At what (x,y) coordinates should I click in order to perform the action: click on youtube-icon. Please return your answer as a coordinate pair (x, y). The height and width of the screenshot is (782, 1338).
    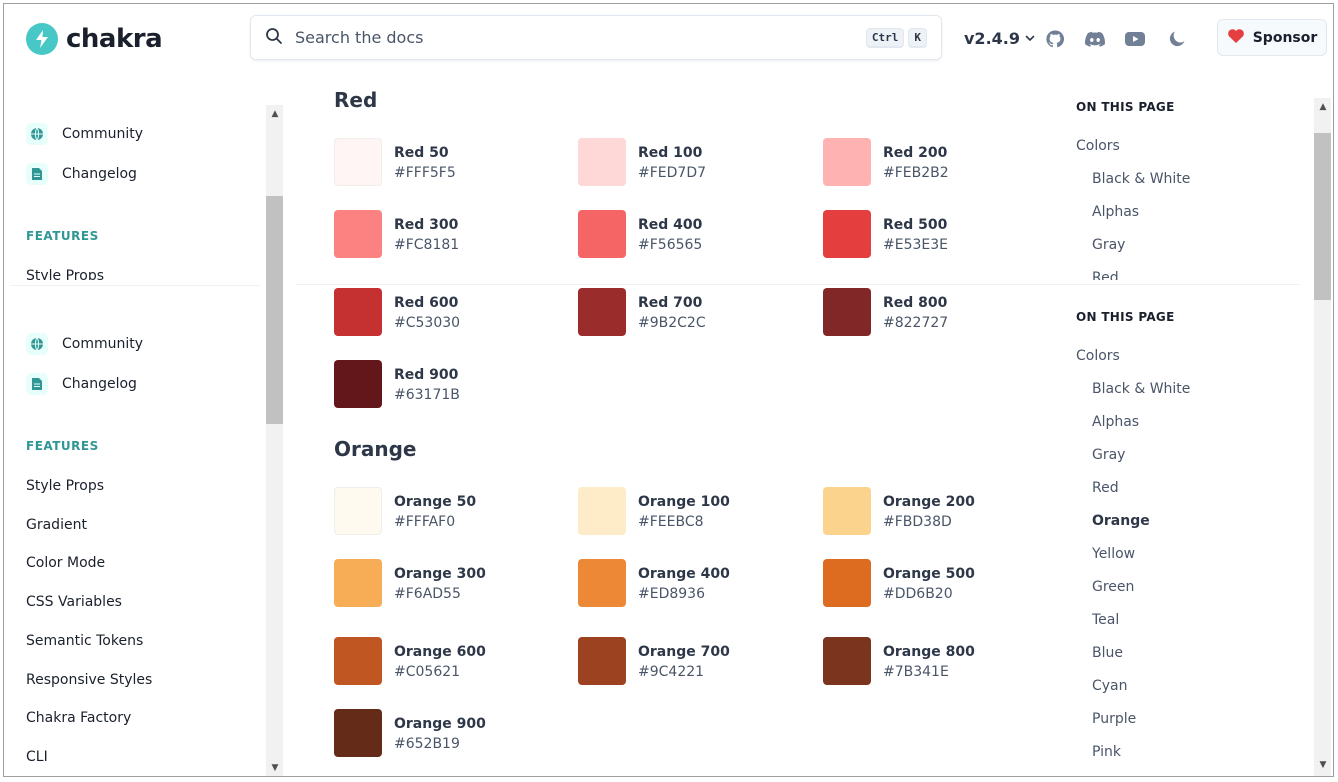
    Looking at the image, I should click on (1135, 39).